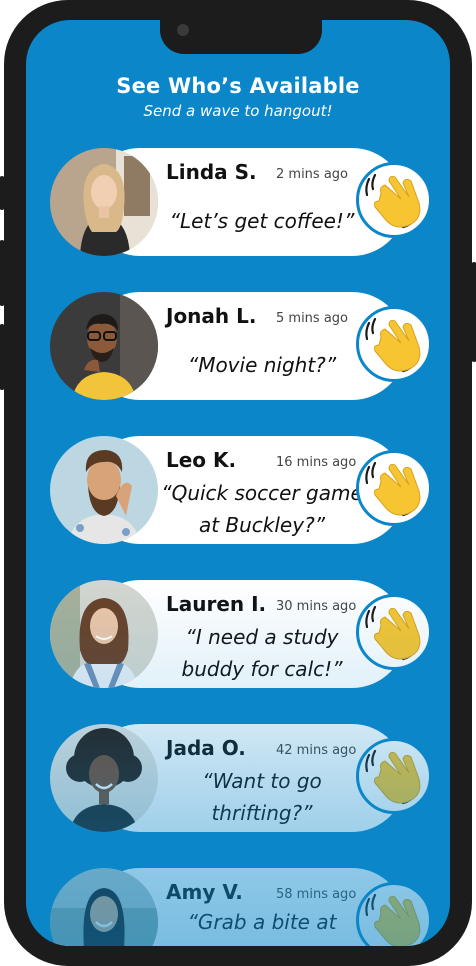 This screenshot has height=966, width=476. Describe the element at coordinates (316, 750) in the screenshot. I see `timestamp: 42 mins ago` at that location.